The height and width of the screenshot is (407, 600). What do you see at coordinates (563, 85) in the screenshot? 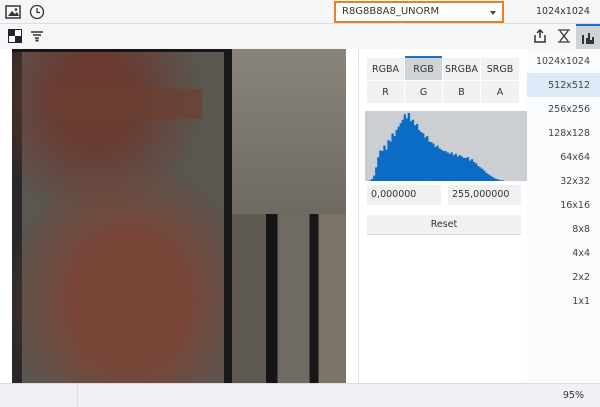
I see `mip-item: 512x512` at bounding box center [563, 85].